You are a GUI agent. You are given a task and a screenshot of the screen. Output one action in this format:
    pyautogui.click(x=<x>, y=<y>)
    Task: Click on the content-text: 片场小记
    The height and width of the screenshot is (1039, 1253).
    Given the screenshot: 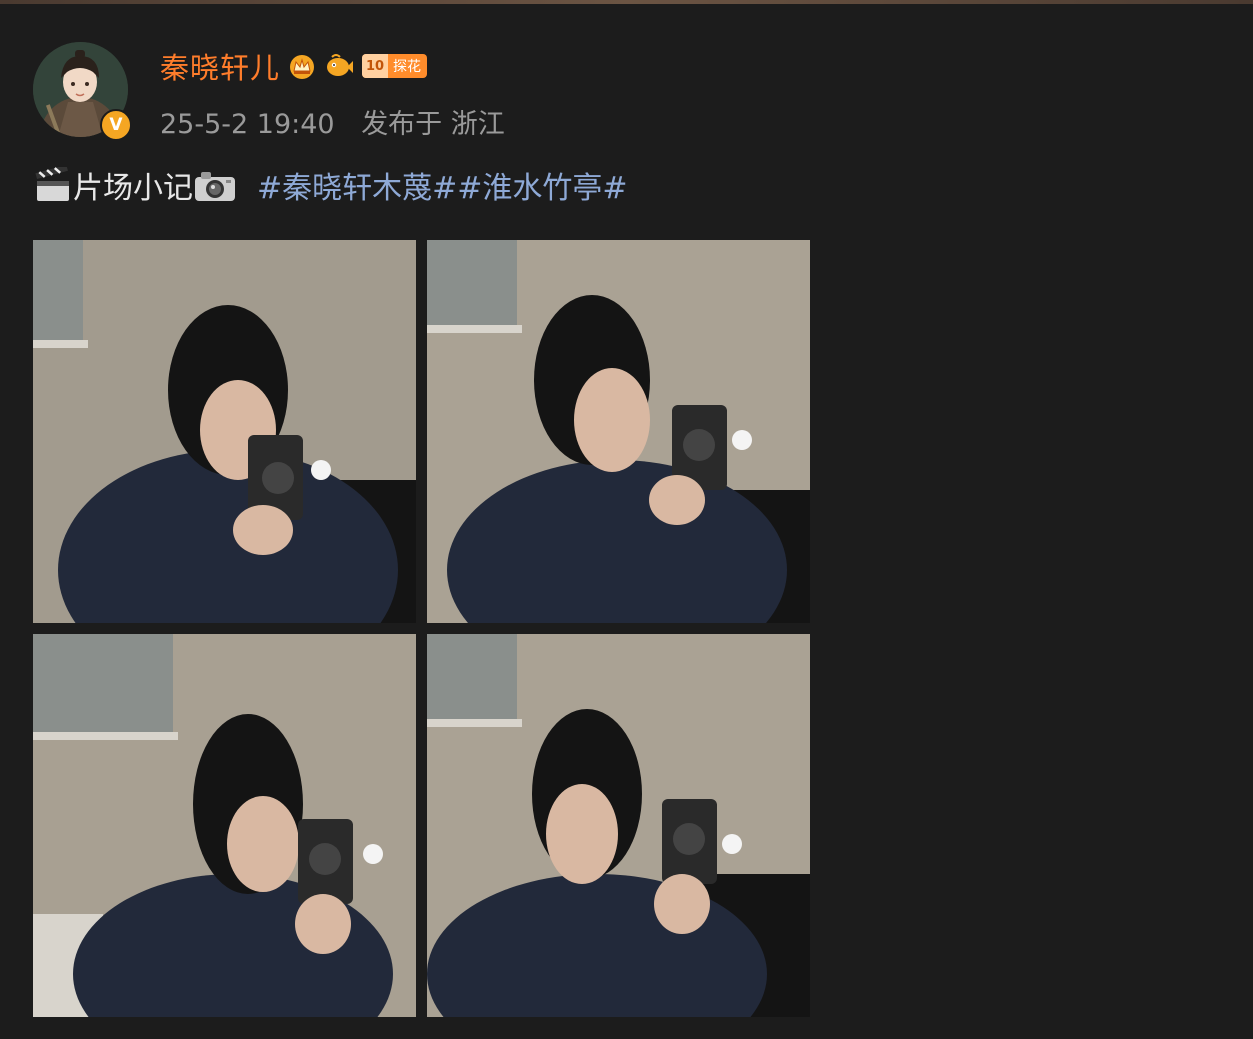 What is the action you would take?
    pyautogui.click(x=133, y=188)
    